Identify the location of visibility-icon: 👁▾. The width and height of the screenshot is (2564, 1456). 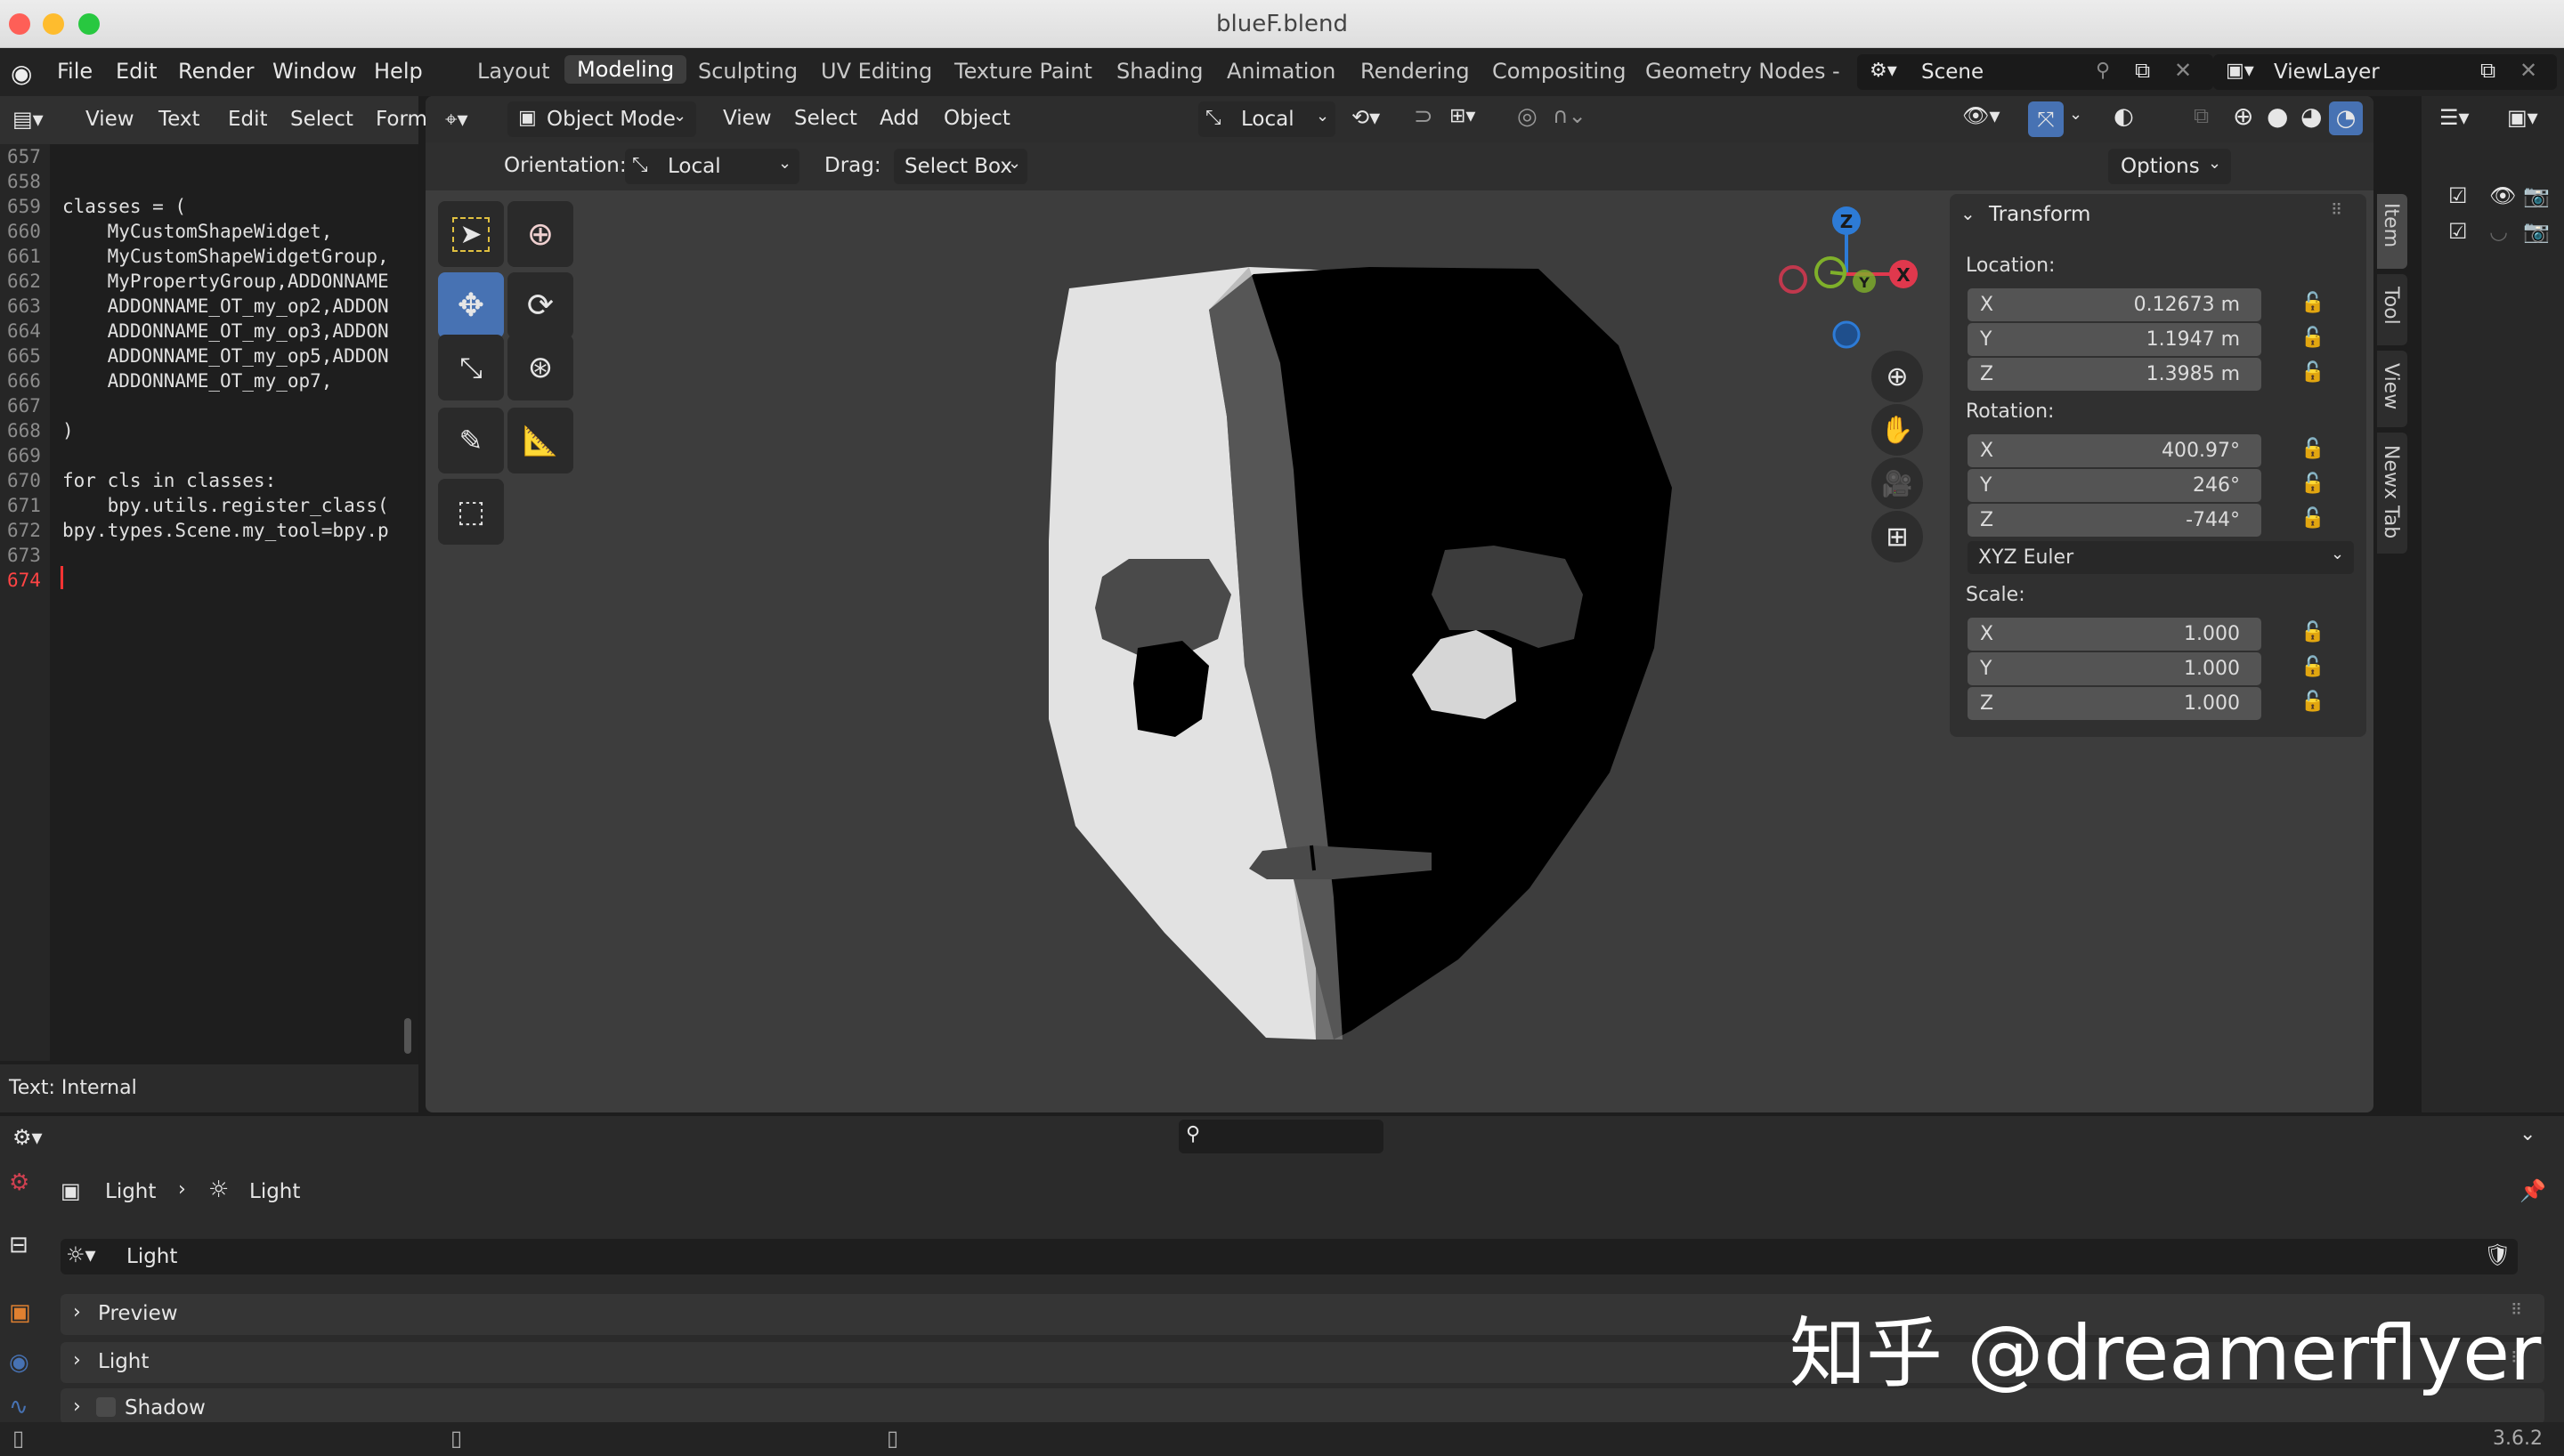
(1981, 115).